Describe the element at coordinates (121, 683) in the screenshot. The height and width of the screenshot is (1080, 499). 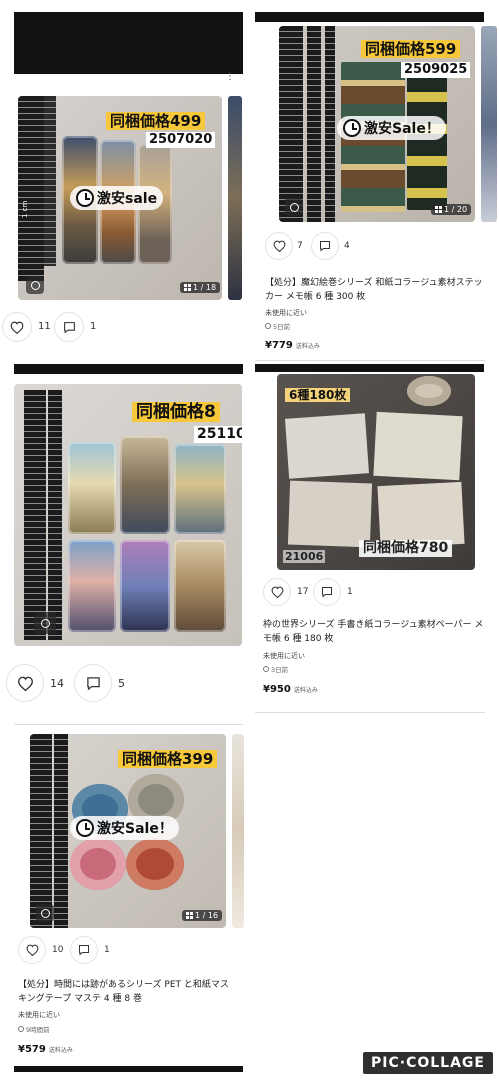
I see `comment-count: 5` at that location.